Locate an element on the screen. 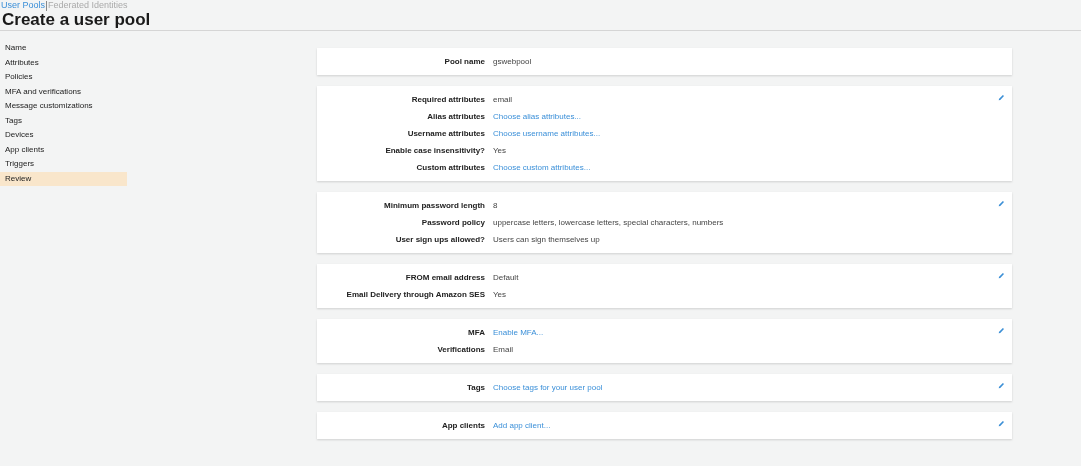  field-label: Required attributes is located at coordinates (448, 99).